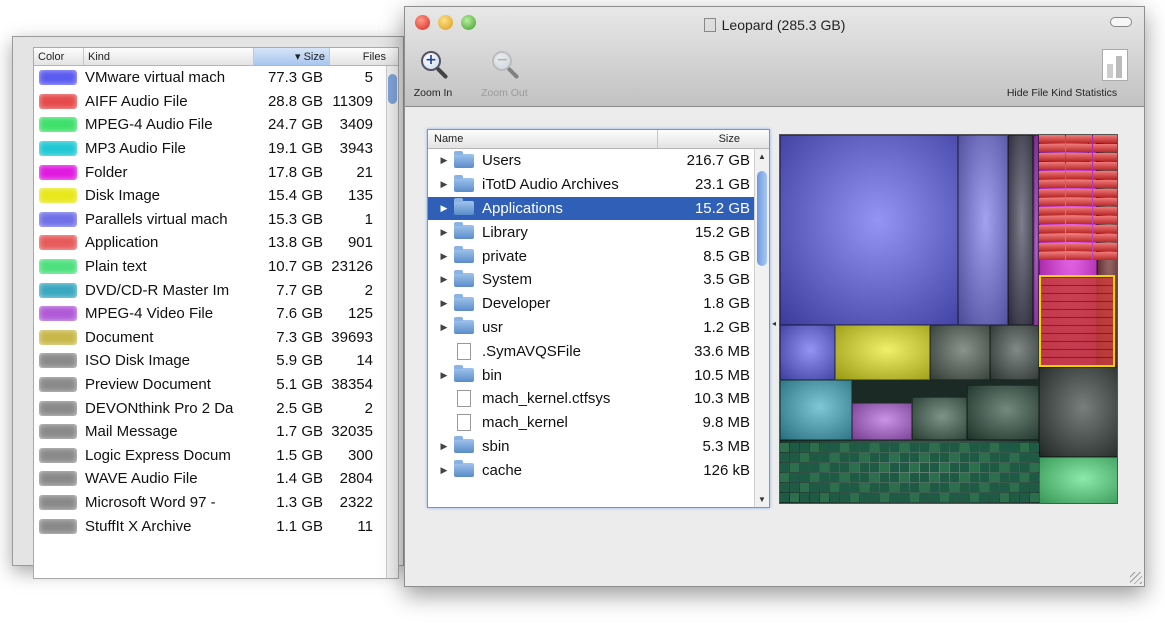 This screenshot has height=631, width=1165. Describe the element at coordinates (216, 314) in the screenshot. I see `kind-row: MPEG-4 Video File 7.6 GB 125` at that location.